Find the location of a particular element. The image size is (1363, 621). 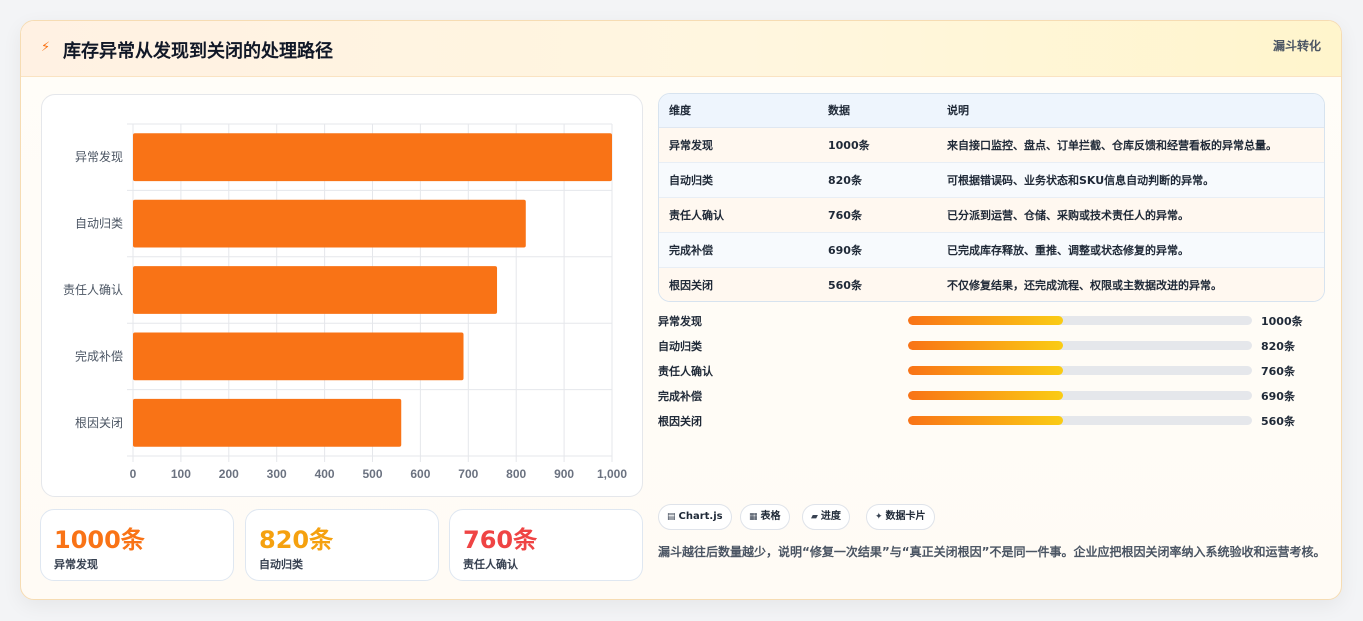

kpi-card-2: 820条 自动归类 is located at coordinates (342, 545).